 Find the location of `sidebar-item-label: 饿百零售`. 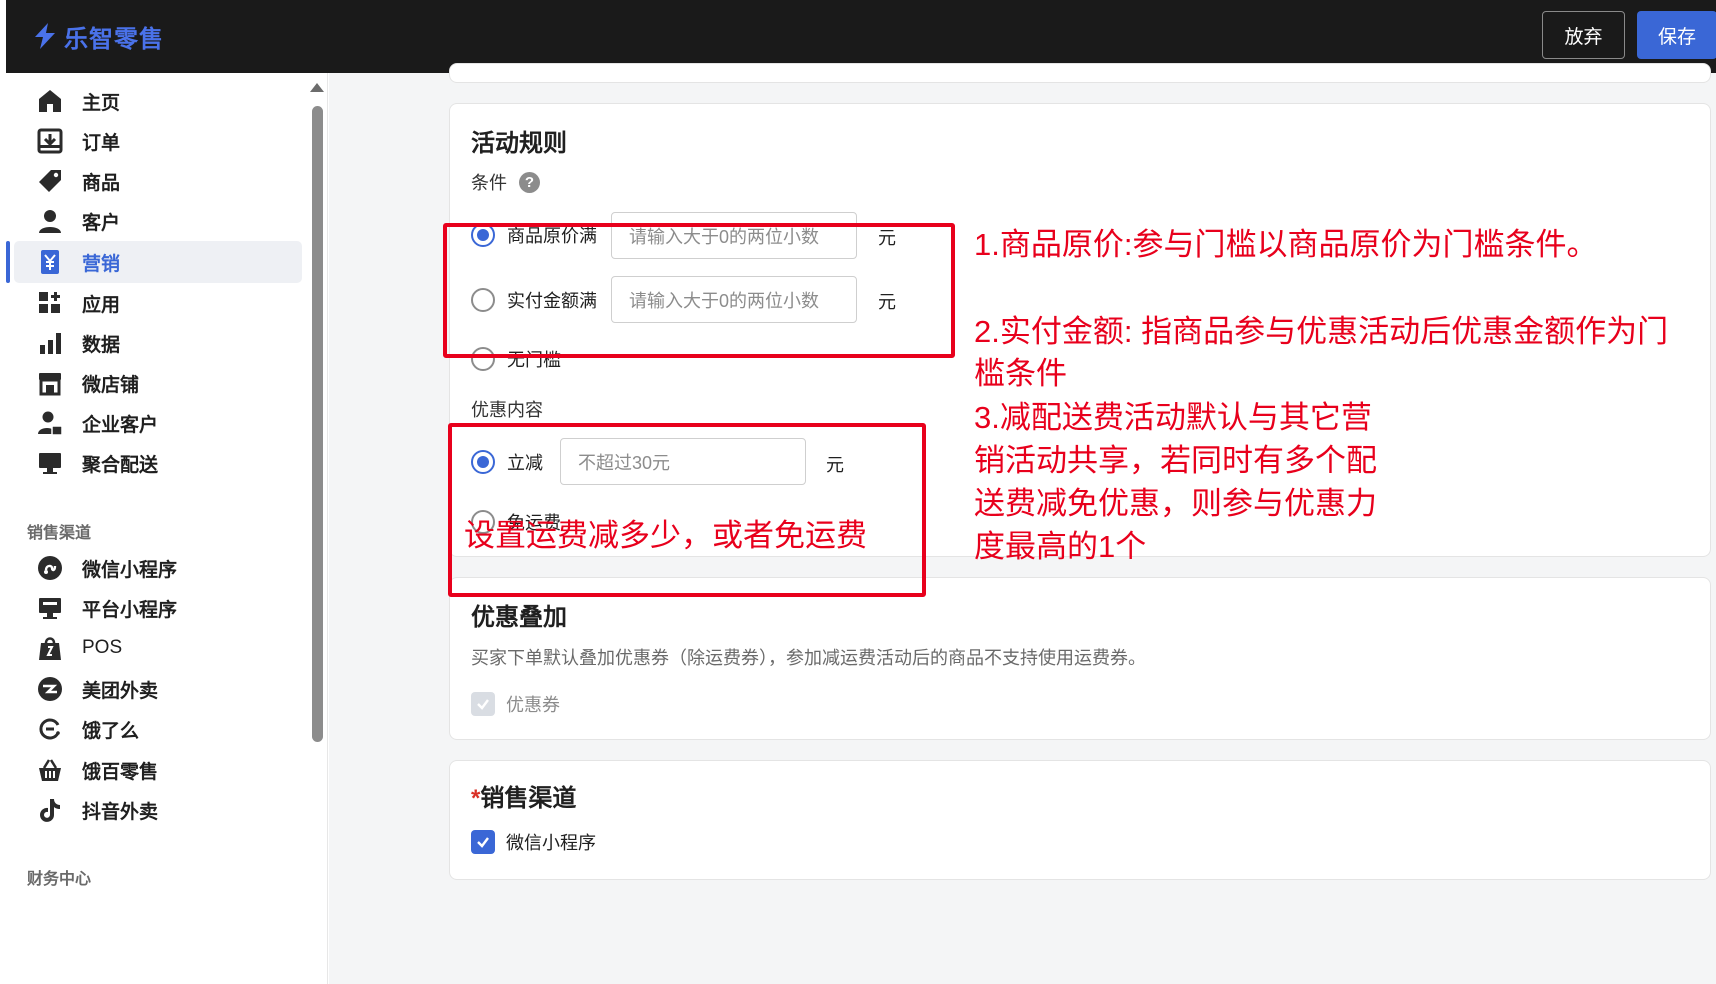

sidebar-item-label: 饿百零售 is located at coordinates (120, 772).